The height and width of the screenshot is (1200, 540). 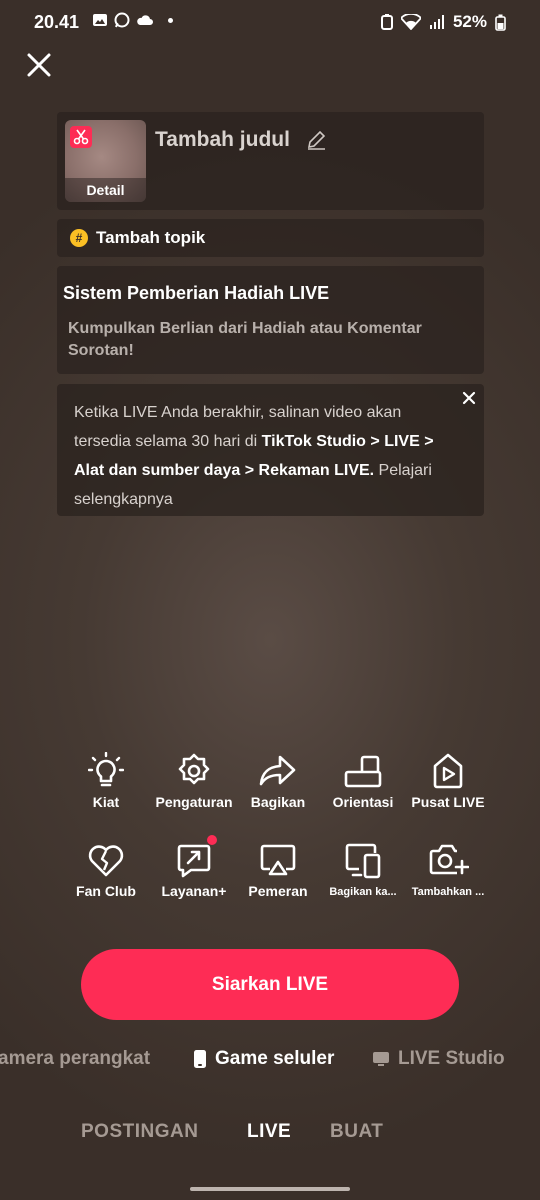 I want to click on dot-icon, so click(x=170, y=20).